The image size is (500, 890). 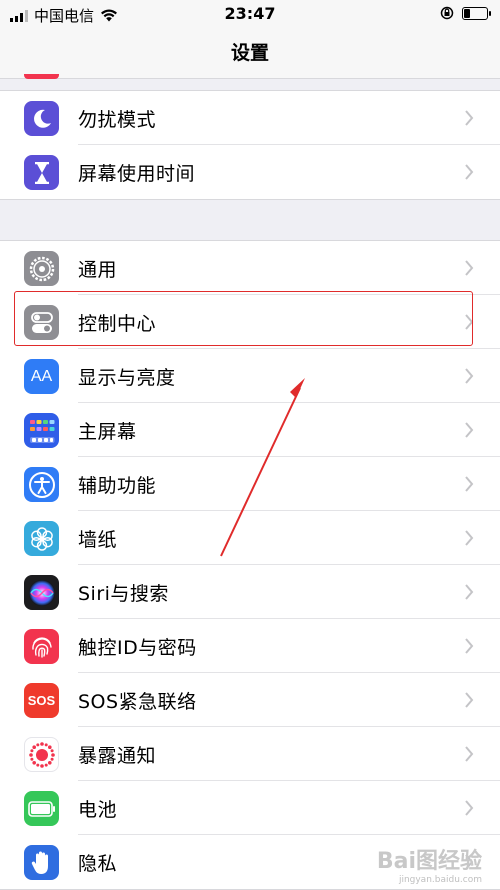 What do you see at coordinates (41, 700) in the screenshot?
I see `sos-icon: SOS` at bounding box center [41, 700].